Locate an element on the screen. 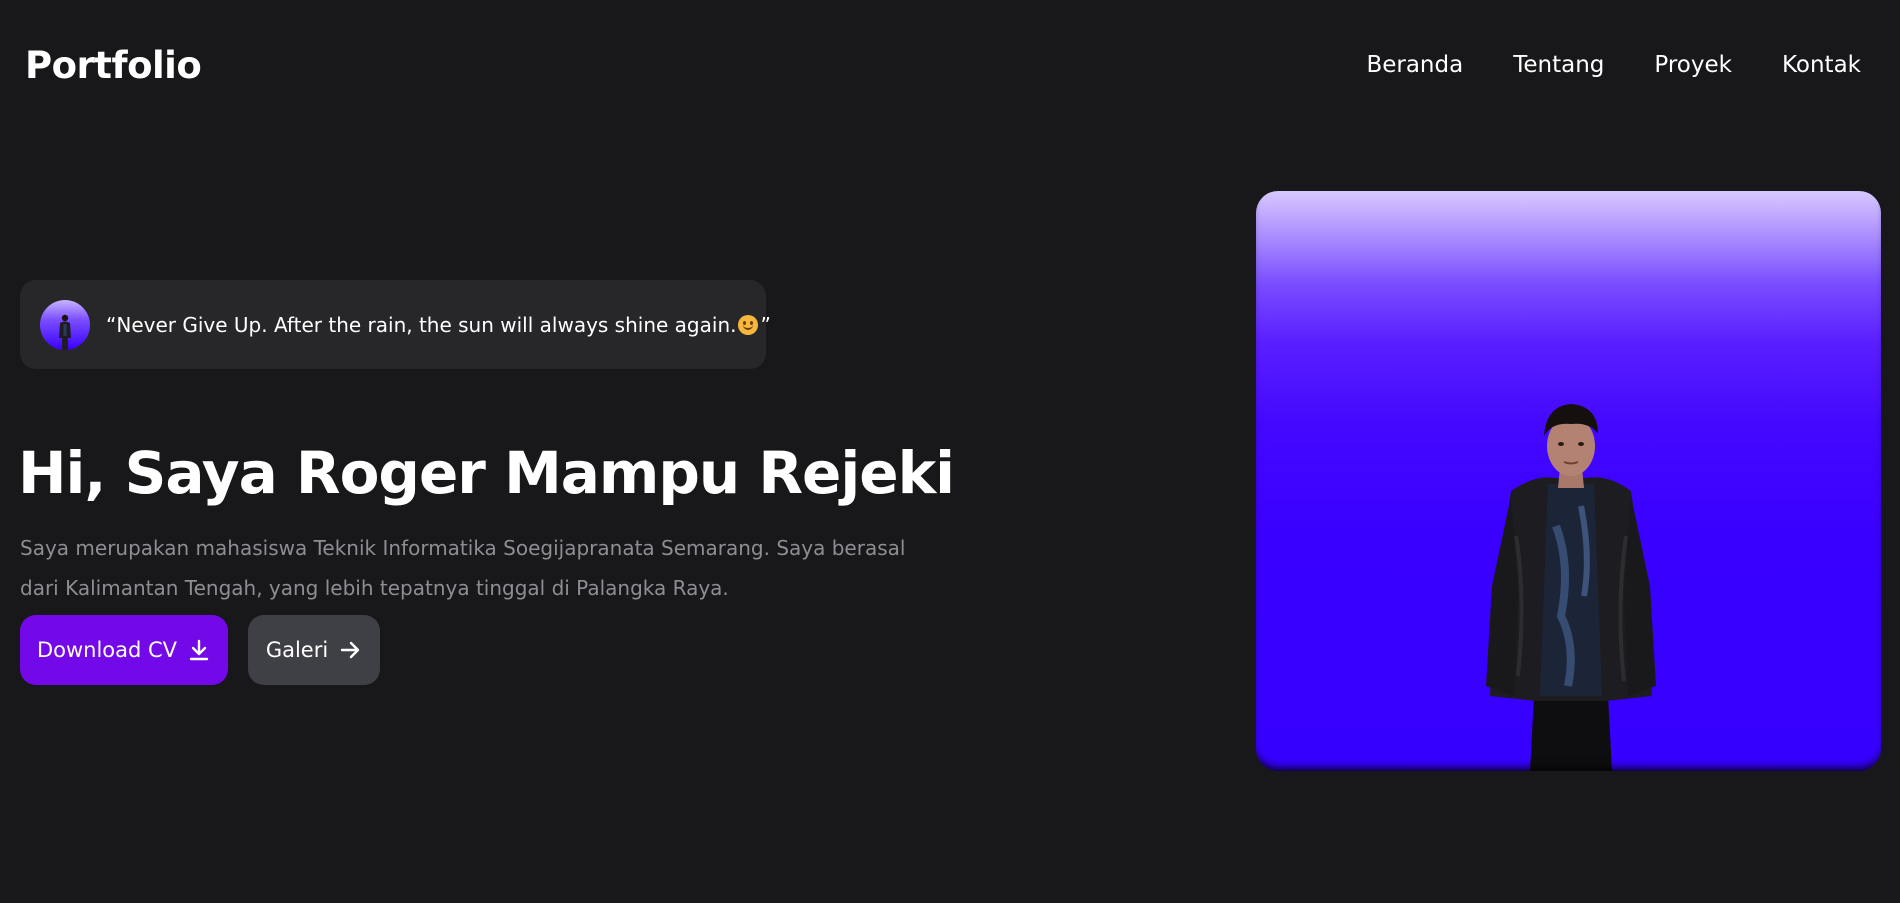 This screenshot has width=1900, height=903. gallery-label: Galeri is located at coordinates (297, 650).